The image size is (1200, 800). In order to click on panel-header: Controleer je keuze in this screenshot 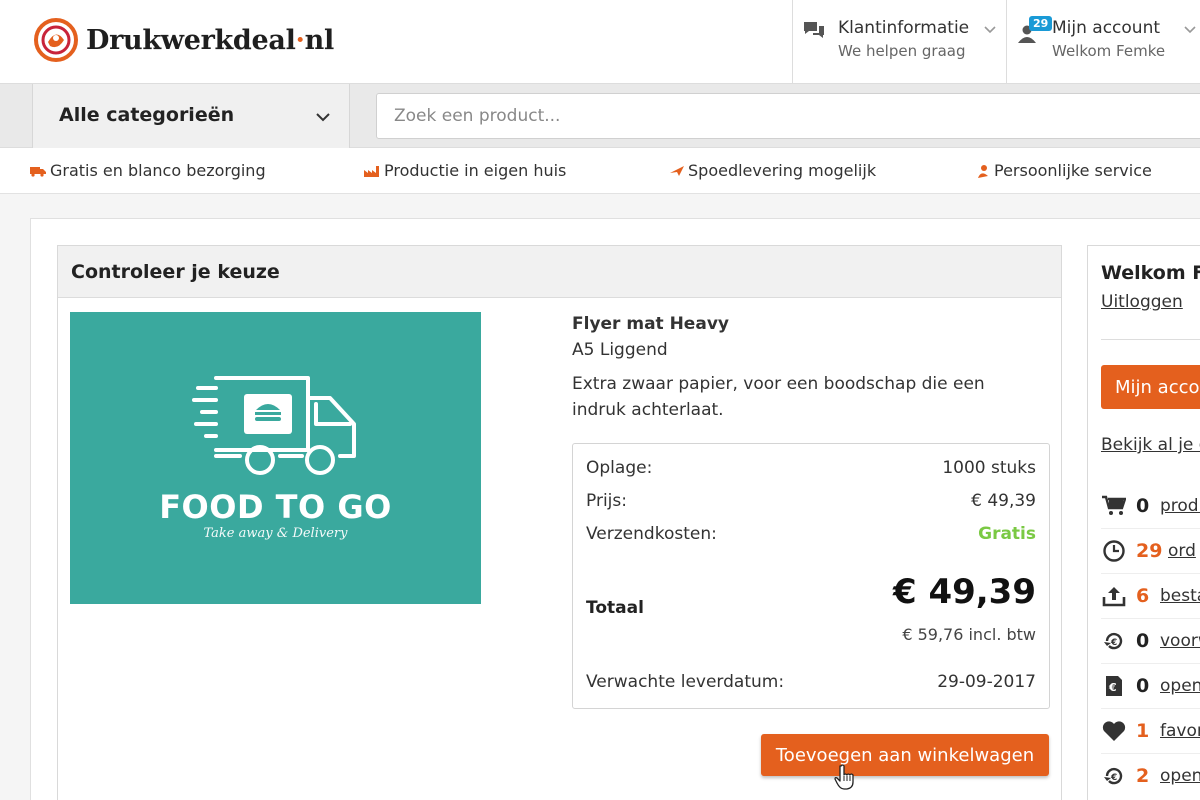, I will do `click(559, 272)`.